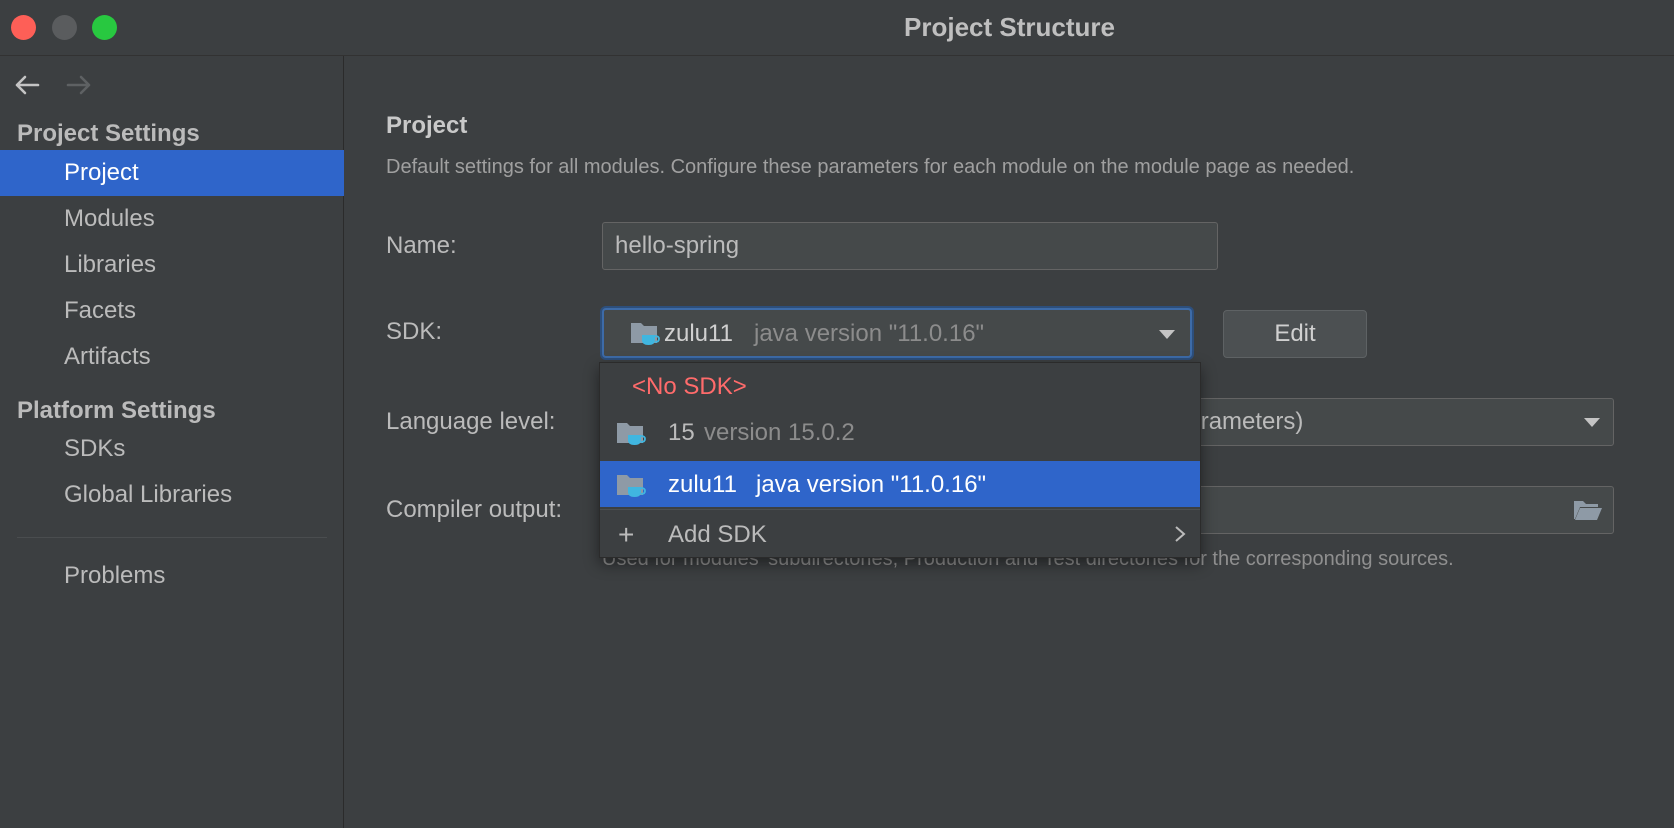 The image size is (1674, 828). What do you see at coordinates (108, 133) in the screenshot?
I see `sidebar-header-project-settings: Project Settings` at bounding box center [108, 133].